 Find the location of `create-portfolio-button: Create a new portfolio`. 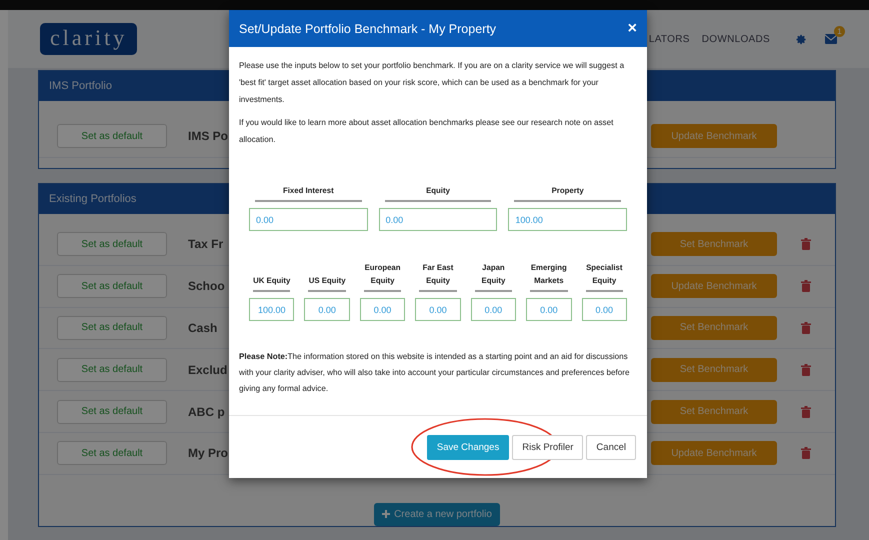

create-portfolio-button: Create a new portfolio is located at coordinates (437, 514).